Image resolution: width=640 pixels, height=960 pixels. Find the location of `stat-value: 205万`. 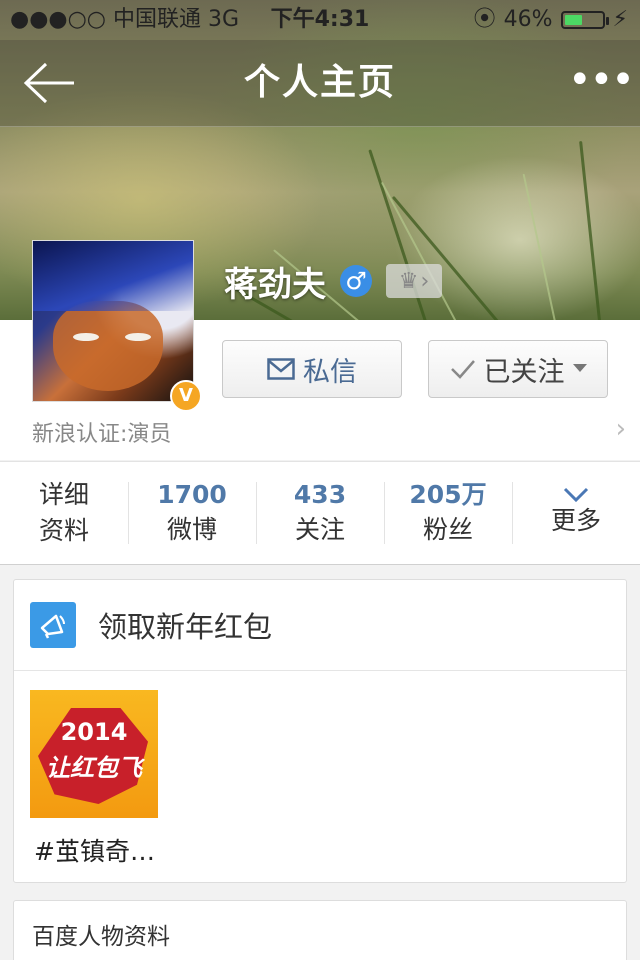

stat-value: 205万 is located at coordinates (448, 494).